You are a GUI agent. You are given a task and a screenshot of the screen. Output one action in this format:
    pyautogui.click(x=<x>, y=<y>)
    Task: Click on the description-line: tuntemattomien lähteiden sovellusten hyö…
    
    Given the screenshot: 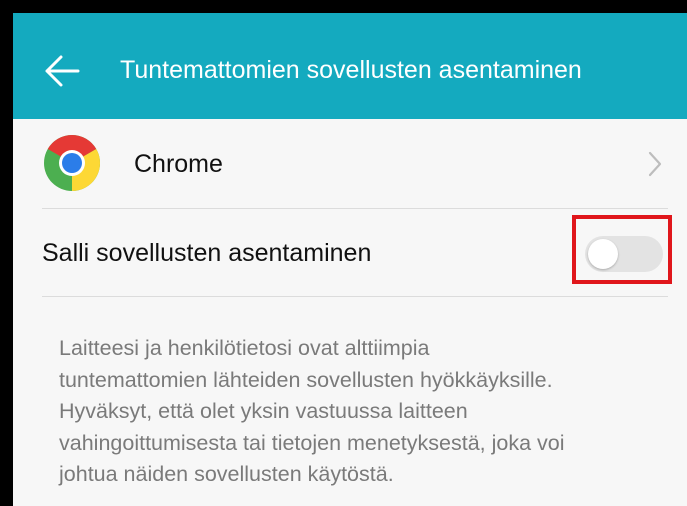 What is the action you would take?
    pyautogui.click(x=306, y=379)
    